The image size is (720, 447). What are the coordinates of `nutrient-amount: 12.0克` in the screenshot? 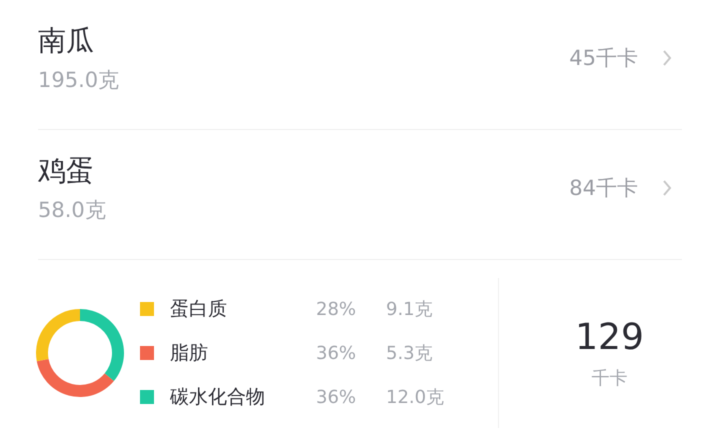 It's located at (416, 397).